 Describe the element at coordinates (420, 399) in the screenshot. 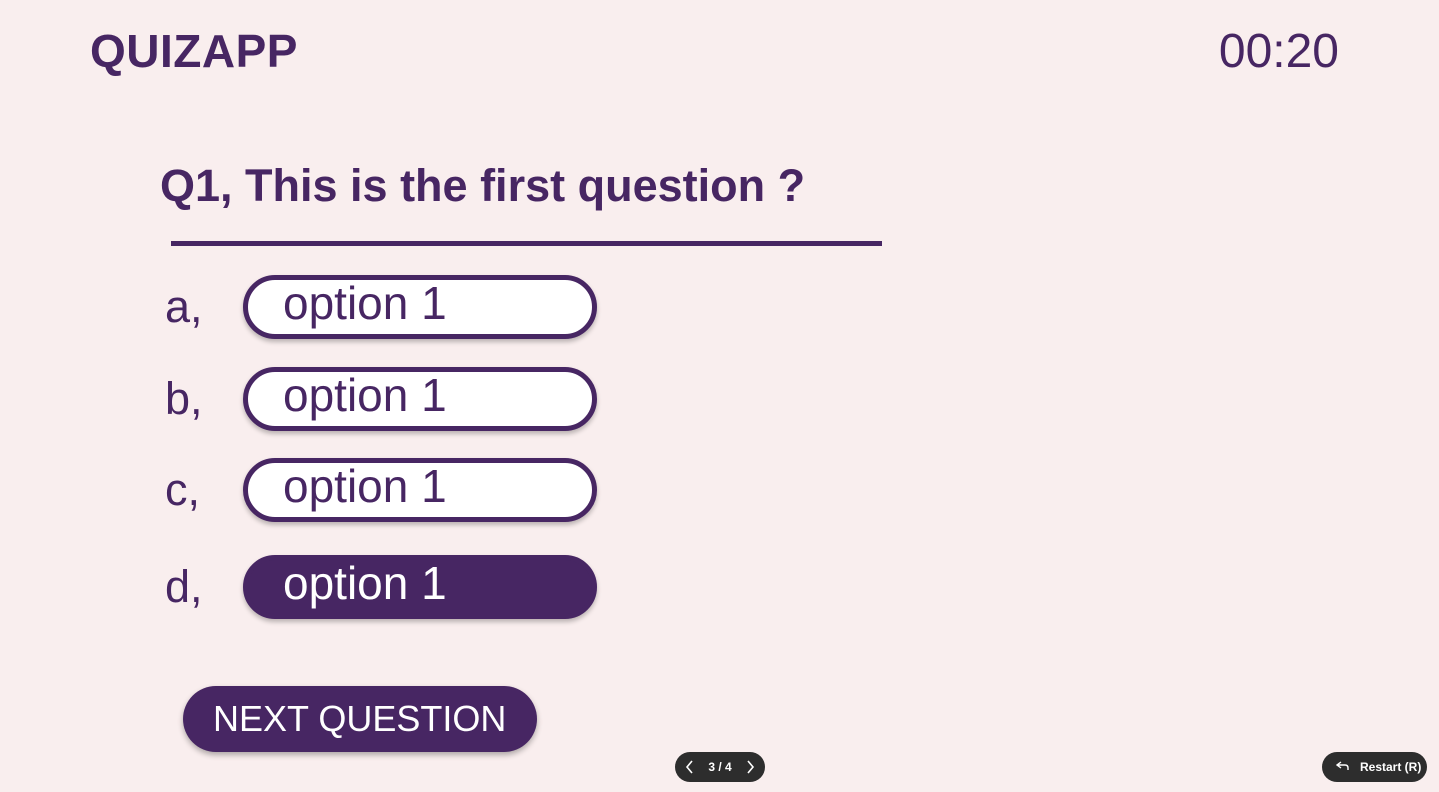

I see `option-button-b: option 1` at that location.